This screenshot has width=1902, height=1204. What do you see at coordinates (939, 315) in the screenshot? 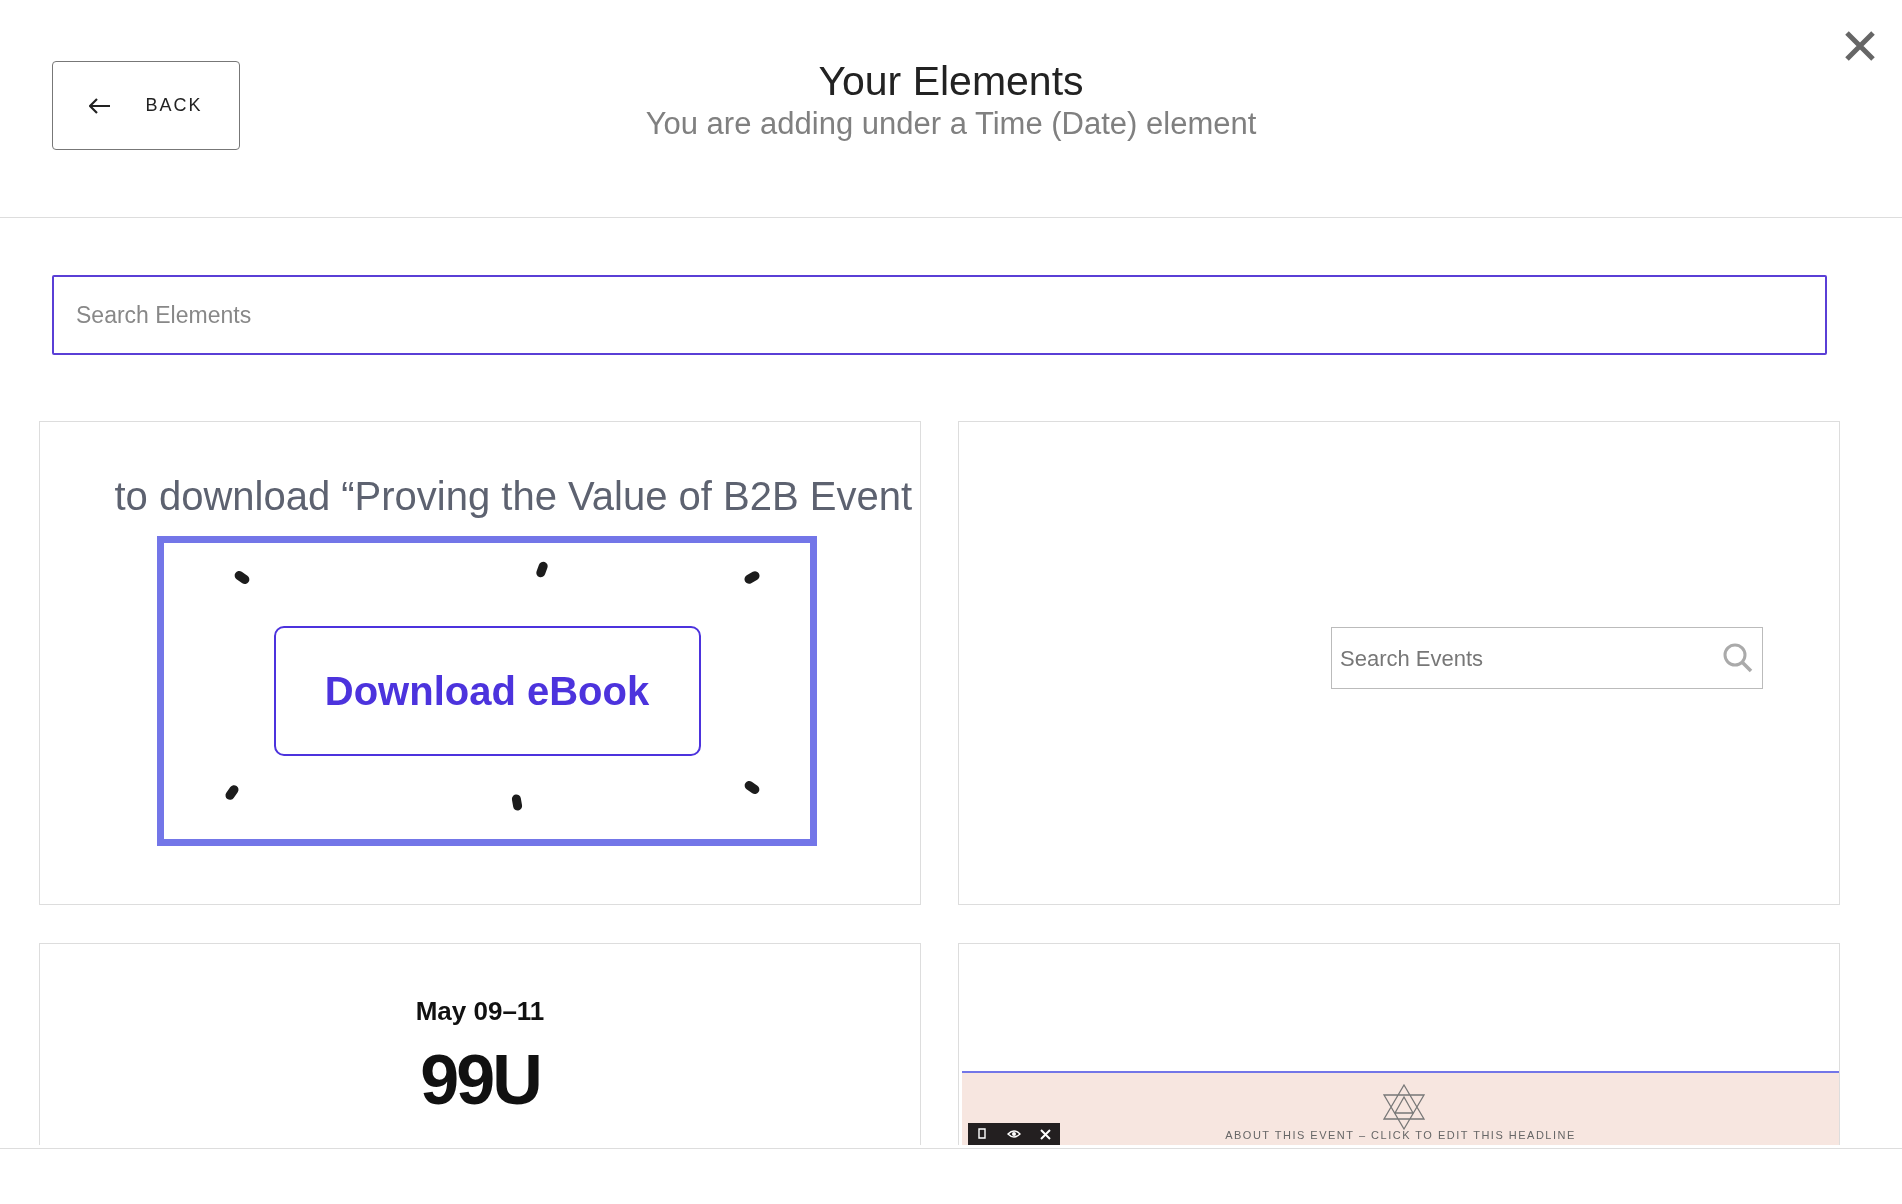
I see `search-field: Search Elements` at bounding box center [939, 315].